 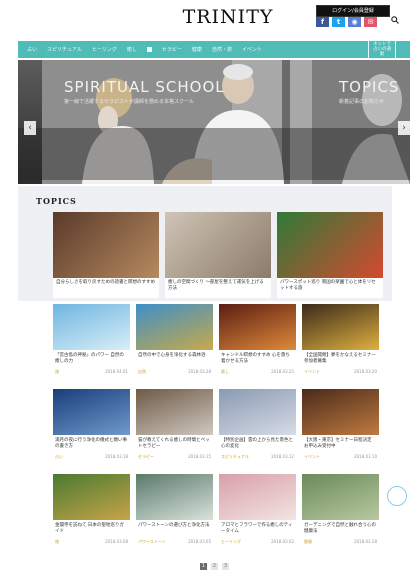 What do you see at coordinates (225, 566) in the screenshot?
I see `page-3-button: 3` at bounding box center [225, 566].